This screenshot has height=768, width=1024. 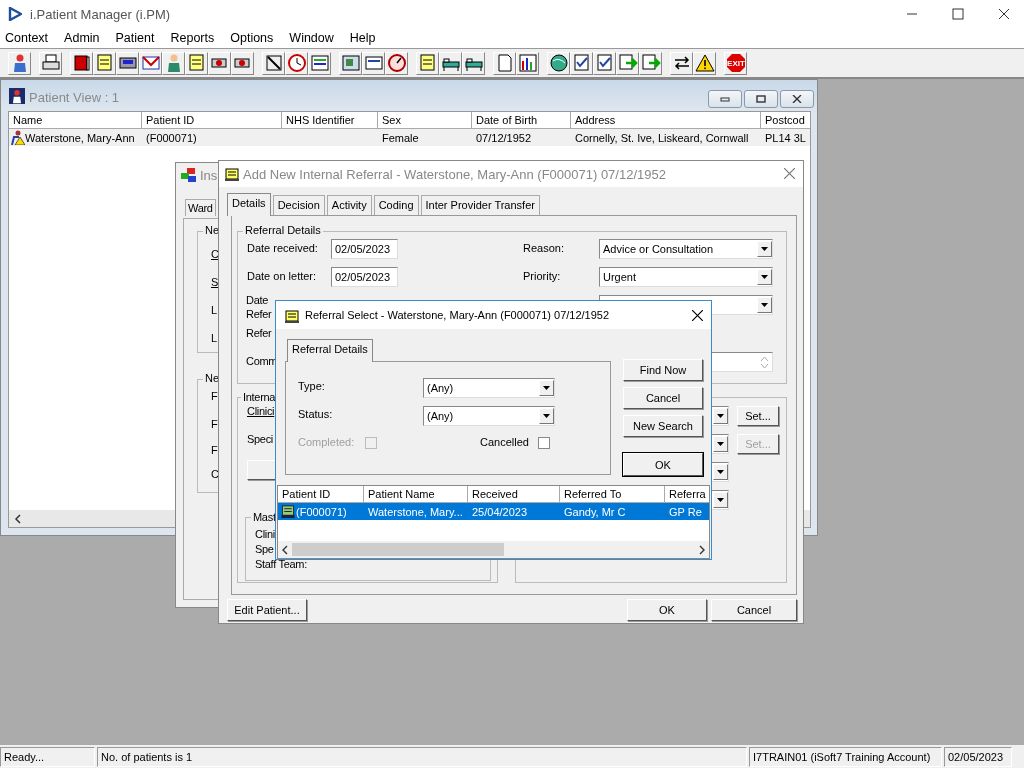 What do you see at coordinates (326, 442) in the screenshot?
I see `checkbox-label: Completed:` at bounding box center [326, 442].